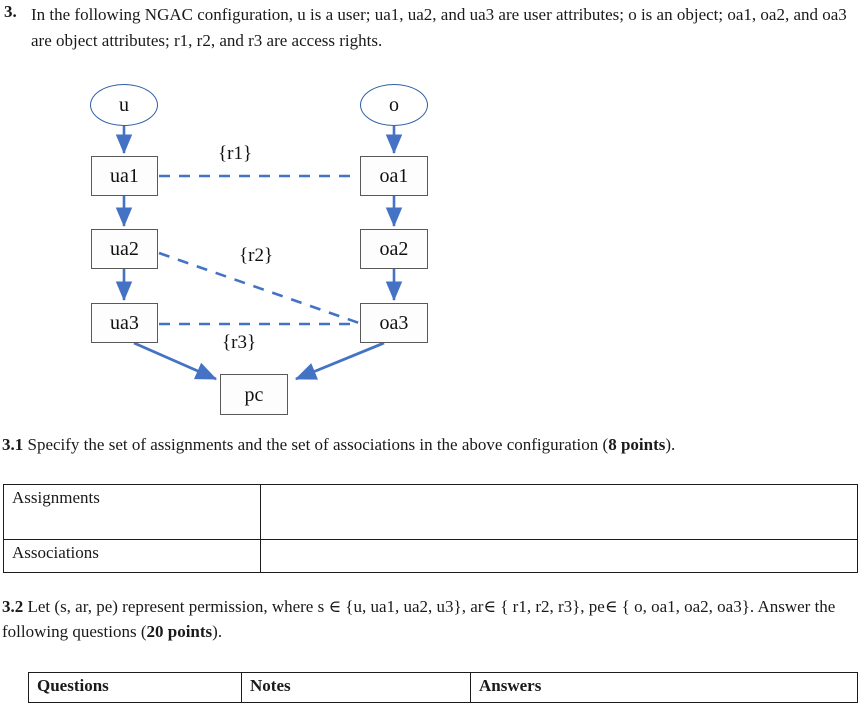  I want to click on diagram-node-u: u, so click(124, 105).